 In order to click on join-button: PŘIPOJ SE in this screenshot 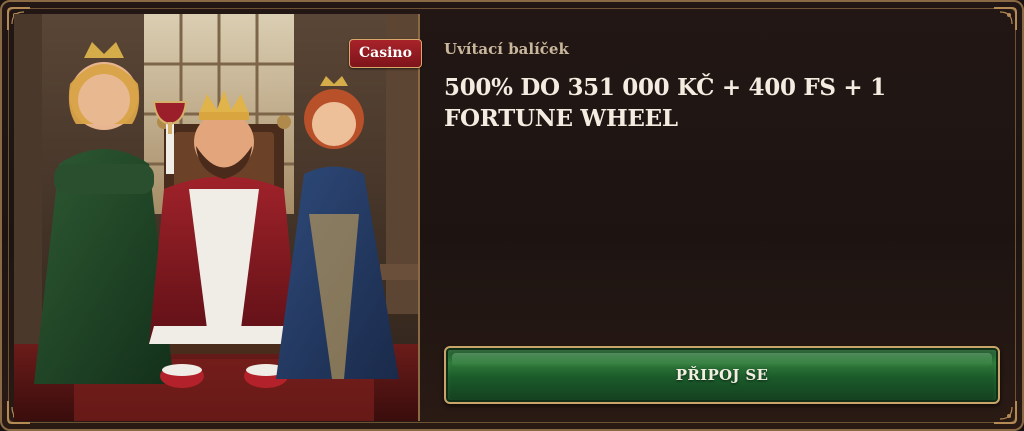, I will do `click(722, 375)`.